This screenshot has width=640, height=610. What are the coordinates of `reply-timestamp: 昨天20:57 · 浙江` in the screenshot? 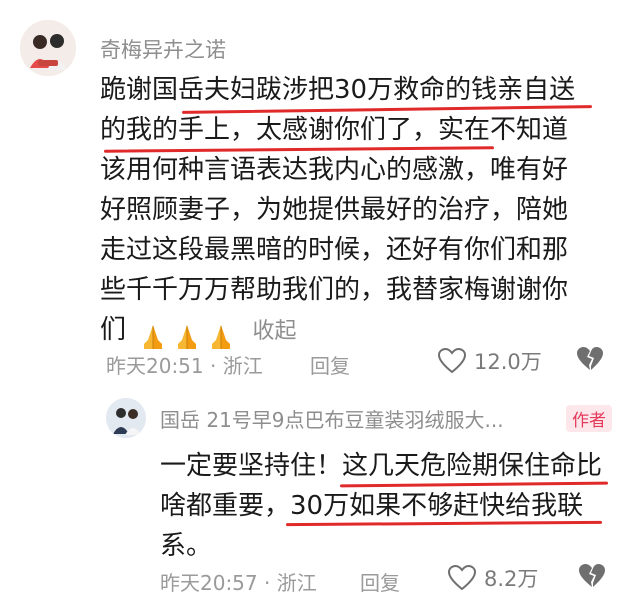 It's located at (238, 583).